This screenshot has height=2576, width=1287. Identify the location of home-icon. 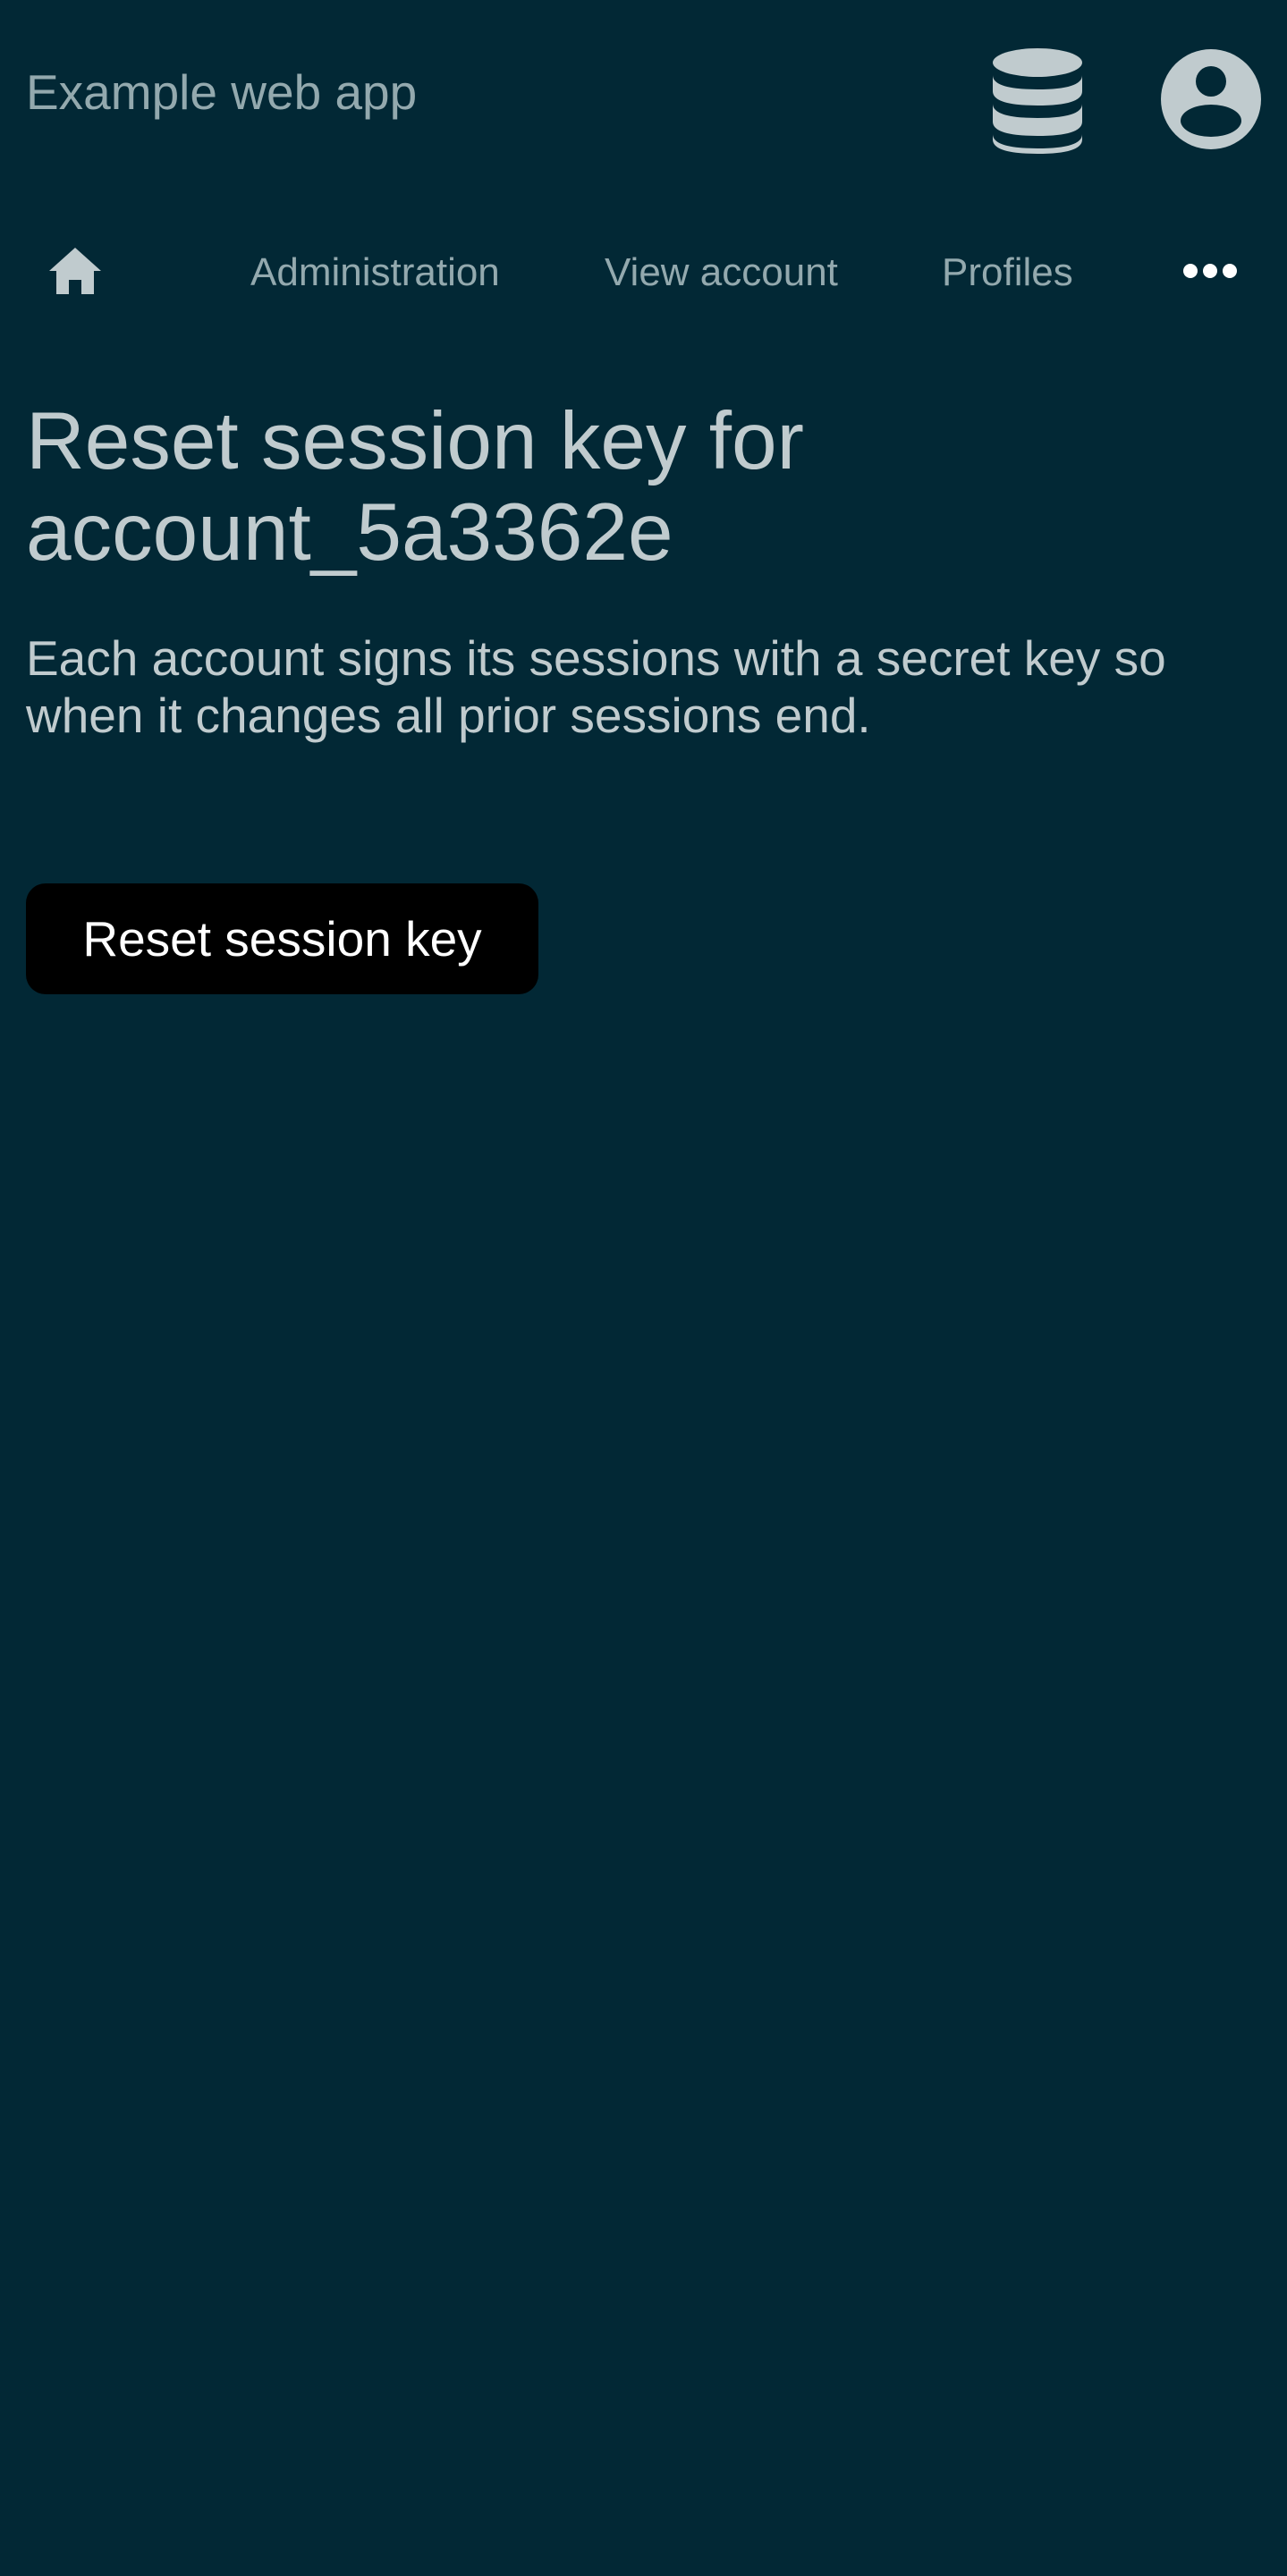
(75, 271).